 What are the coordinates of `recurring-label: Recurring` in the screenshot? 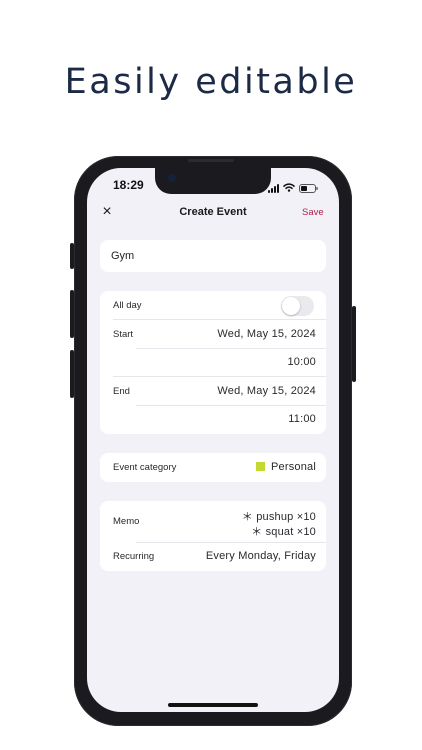 It's located at (134, 556).